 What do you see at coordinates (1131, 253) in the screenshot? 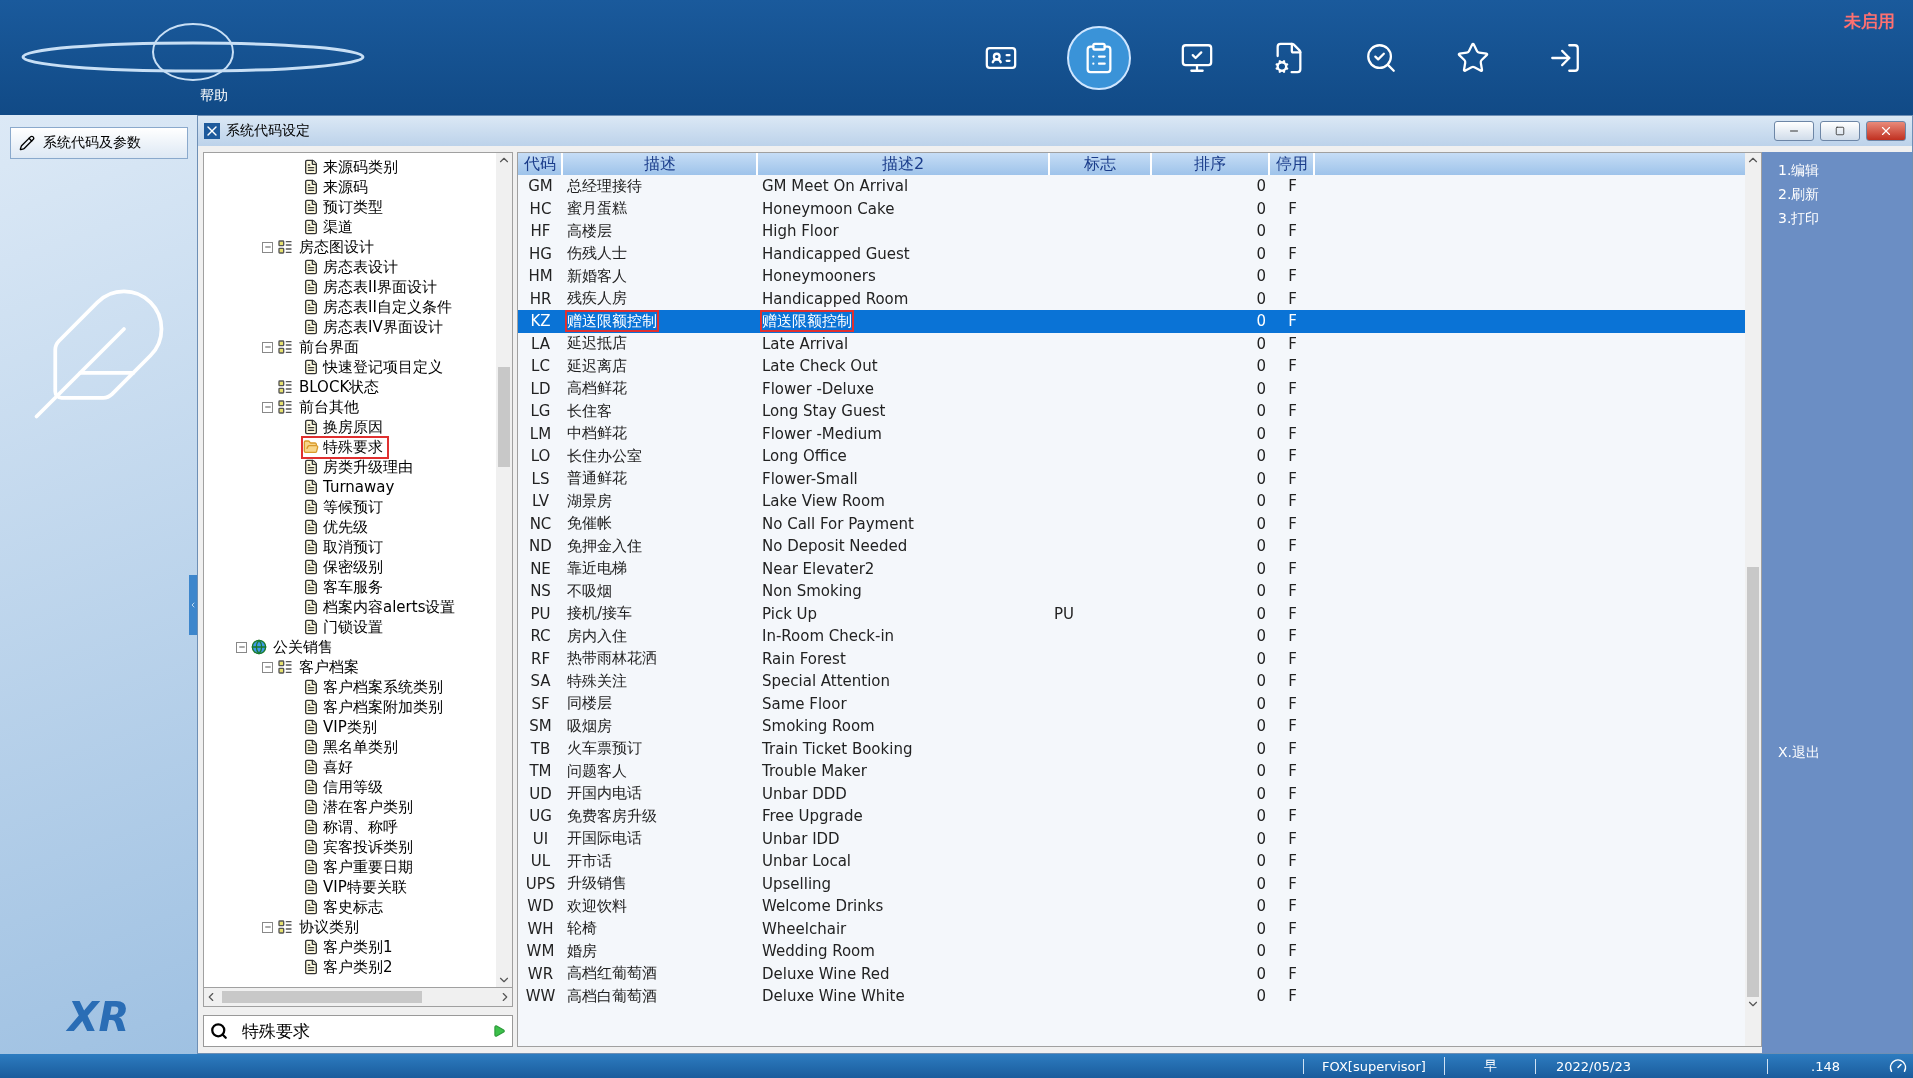
I see `table-row: HG 伤残人士 Handicapped Guest 0 F` at bounding box center [1131, 253].